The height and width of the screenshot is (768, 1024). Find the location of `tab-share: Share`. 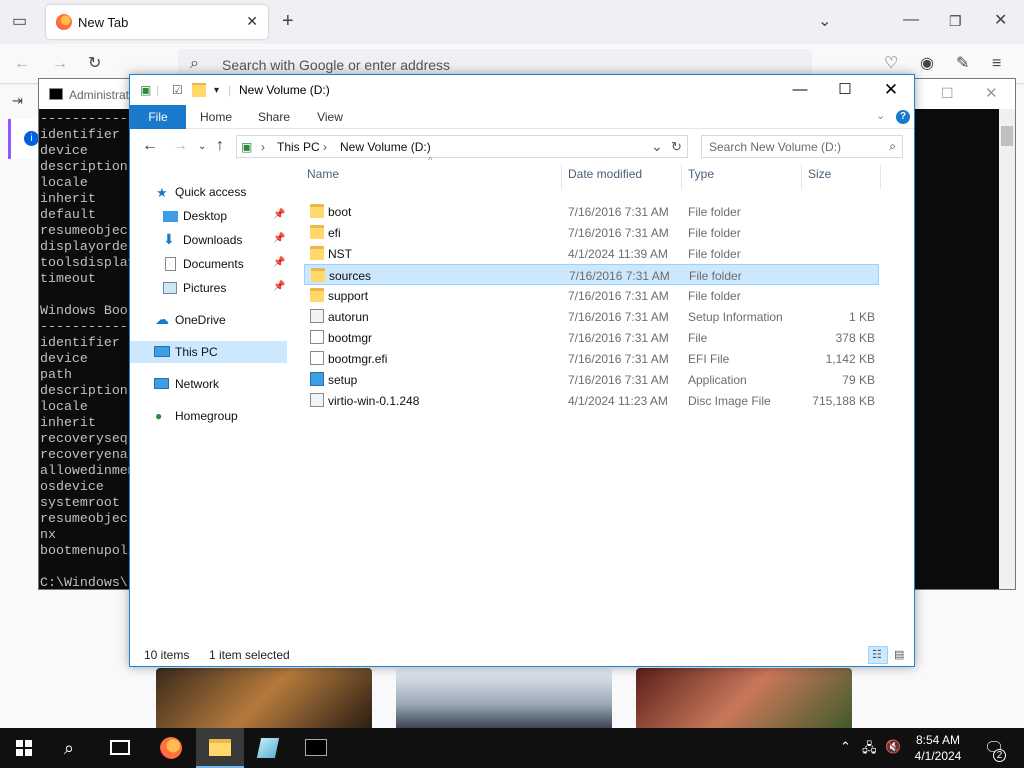

tab-share: Share is located at coordinates (274, 117).